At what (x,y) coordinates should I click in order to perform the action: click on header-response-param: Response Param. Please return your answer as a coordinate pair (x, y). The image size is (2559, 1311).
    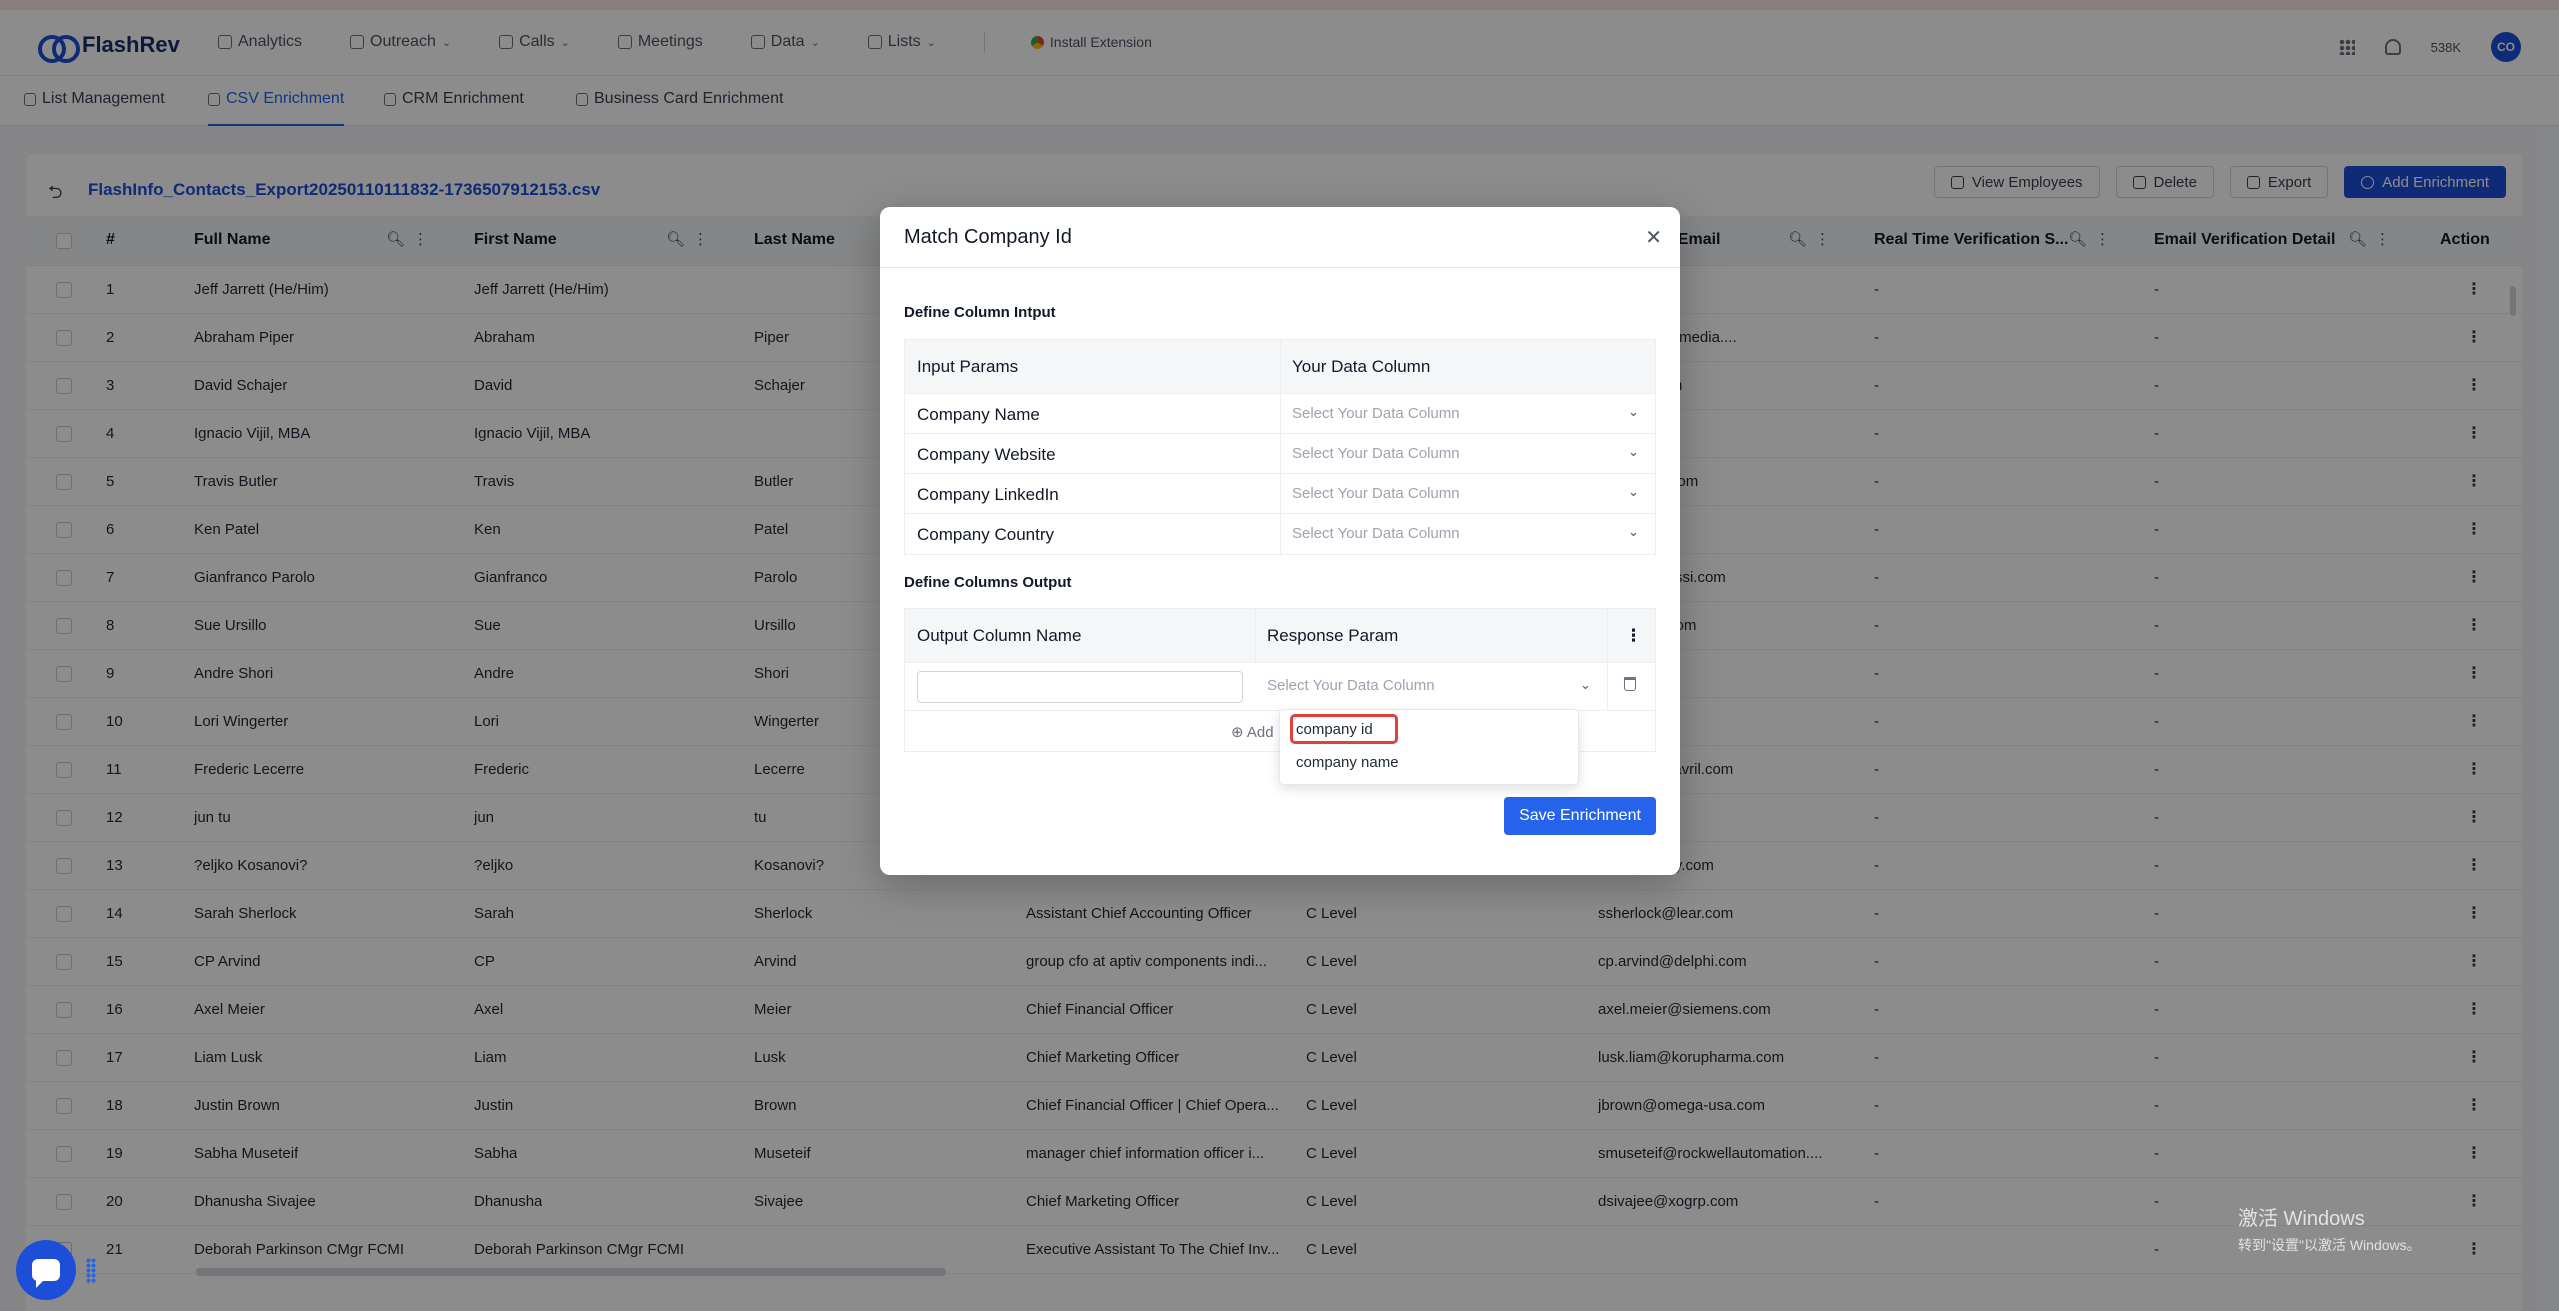
    Looking at the image, I should click on (1333, 635).